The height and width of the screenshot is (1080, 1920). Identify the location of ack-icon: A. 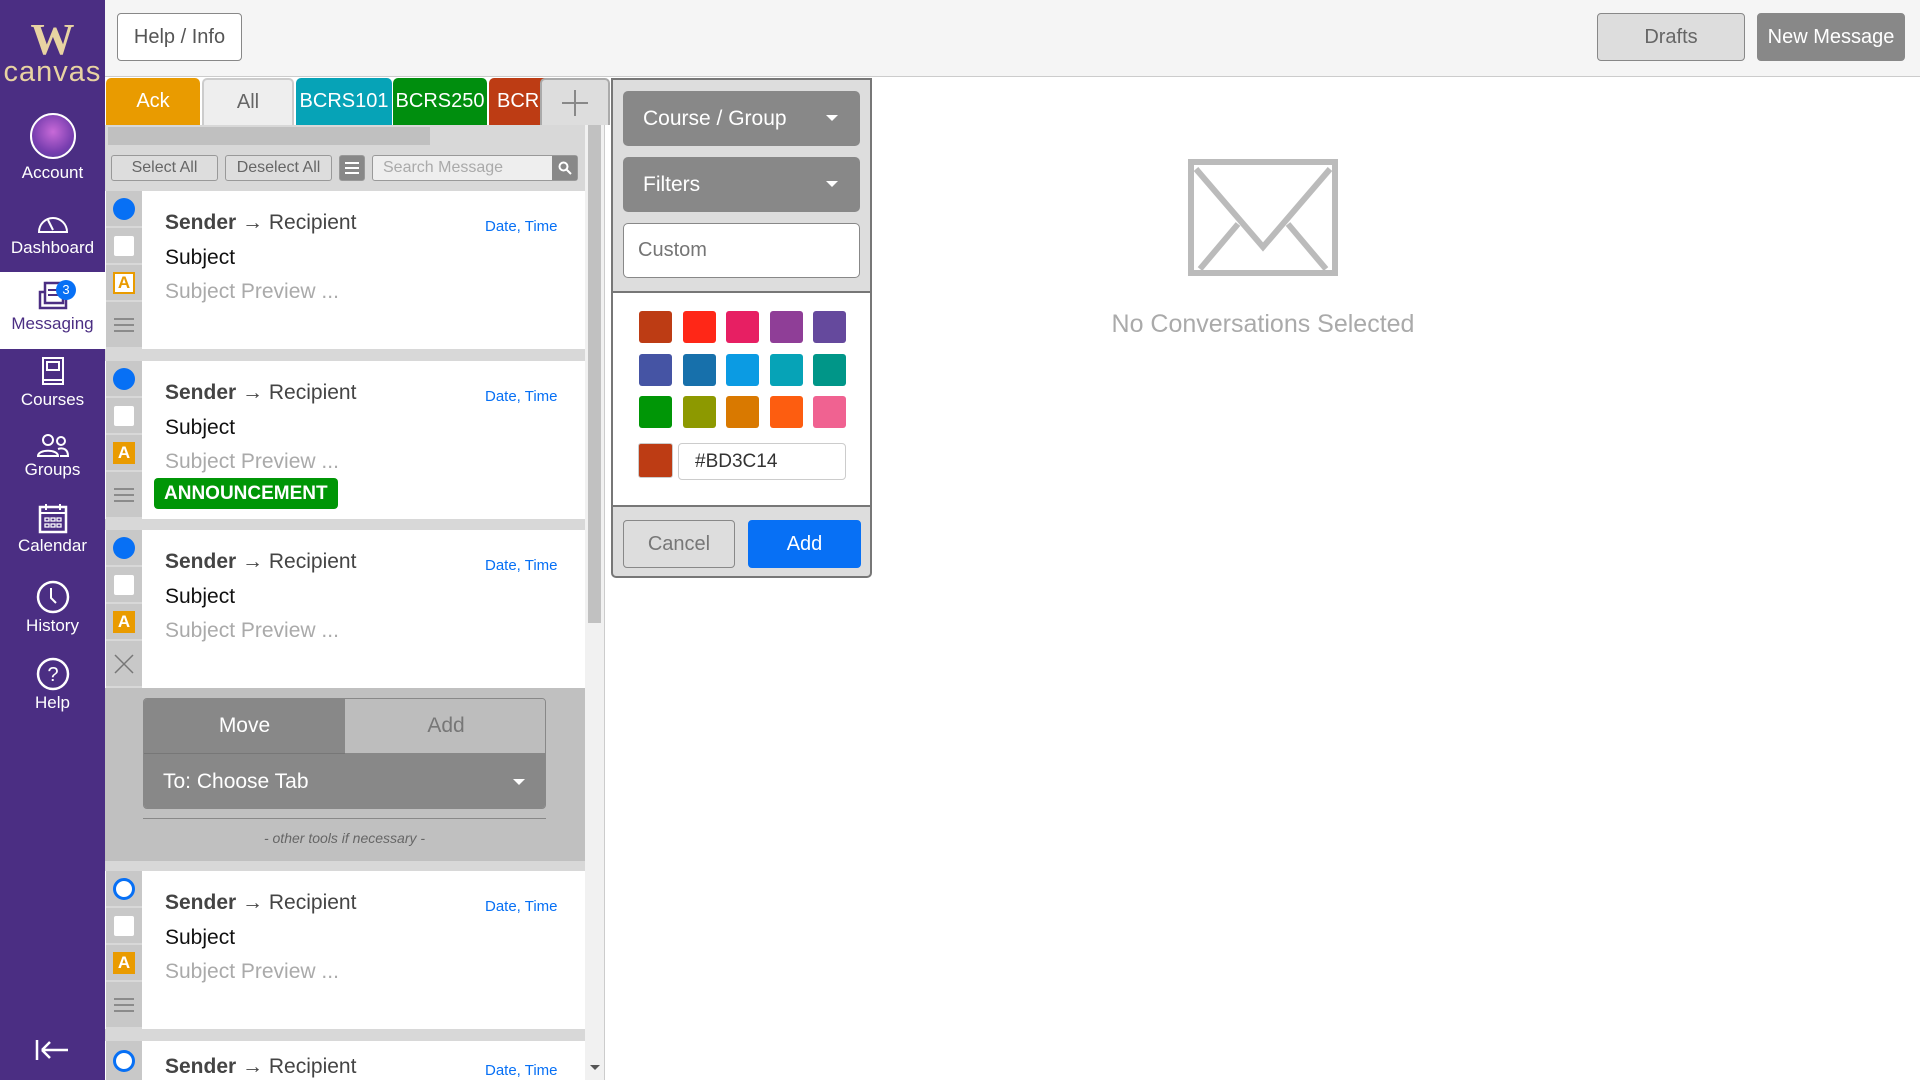
(124, 452).